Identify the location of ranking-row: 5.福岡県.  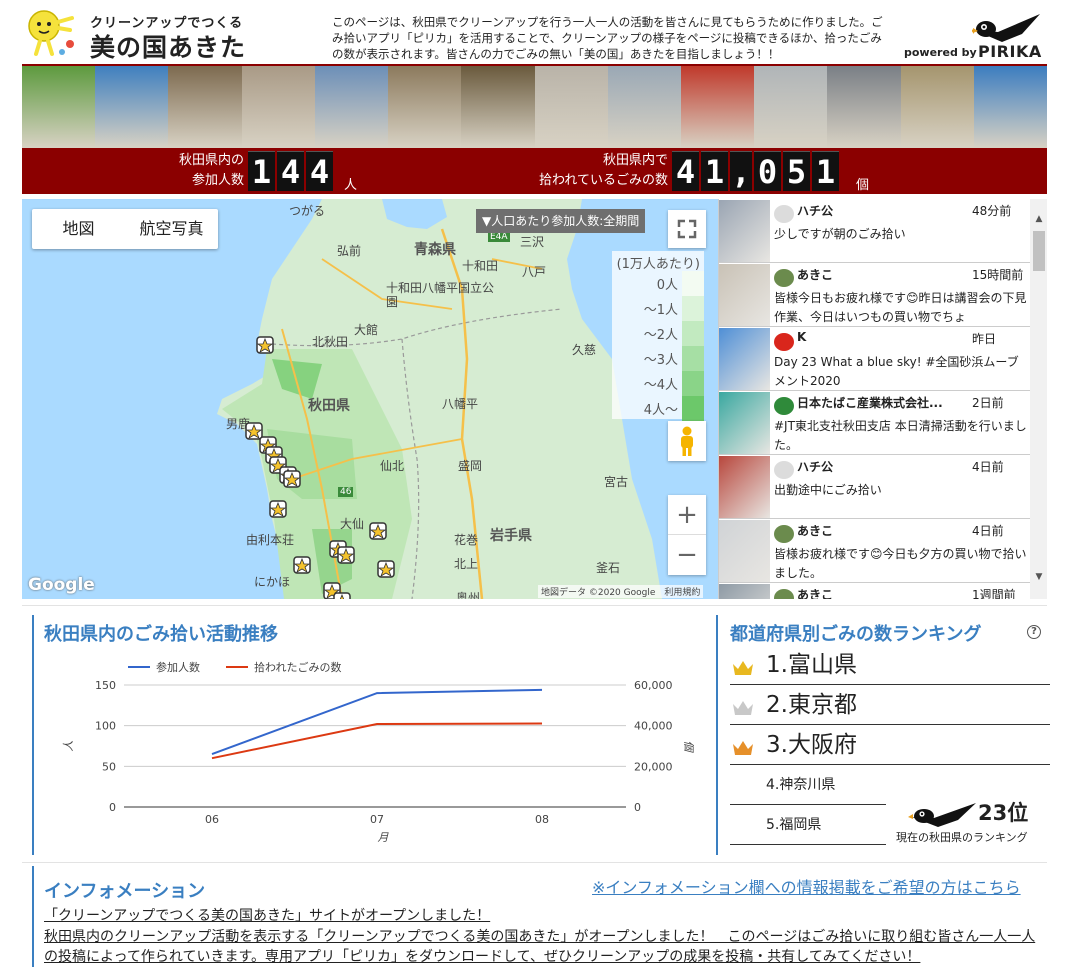
(808, 825).